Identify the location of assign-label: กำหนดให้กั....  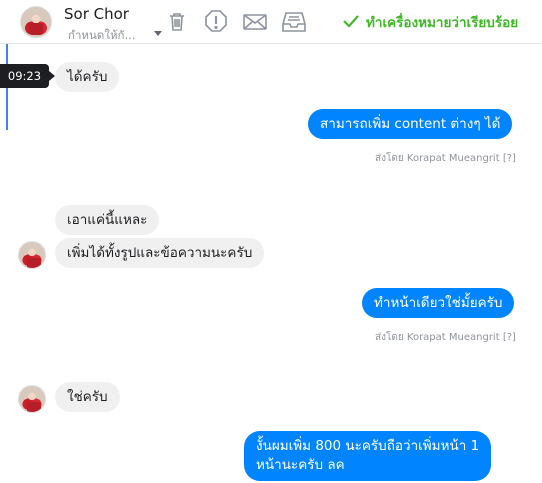
(101, 36).